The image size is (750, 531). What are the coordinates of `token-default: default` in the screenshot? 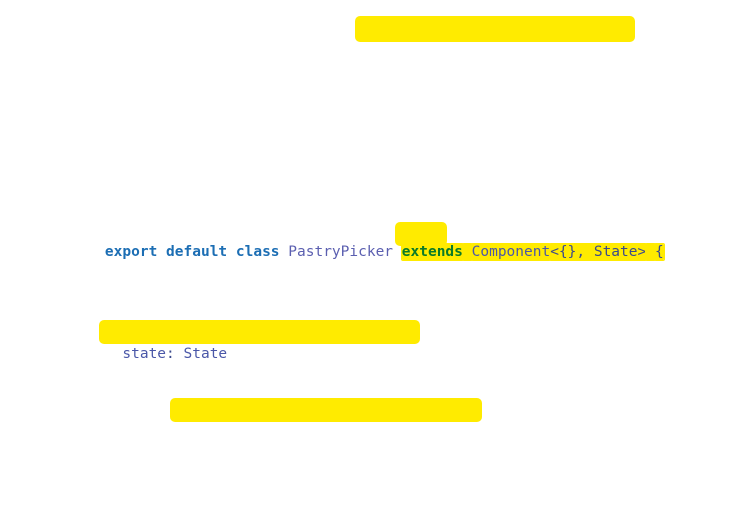 It's located at (197, 251).